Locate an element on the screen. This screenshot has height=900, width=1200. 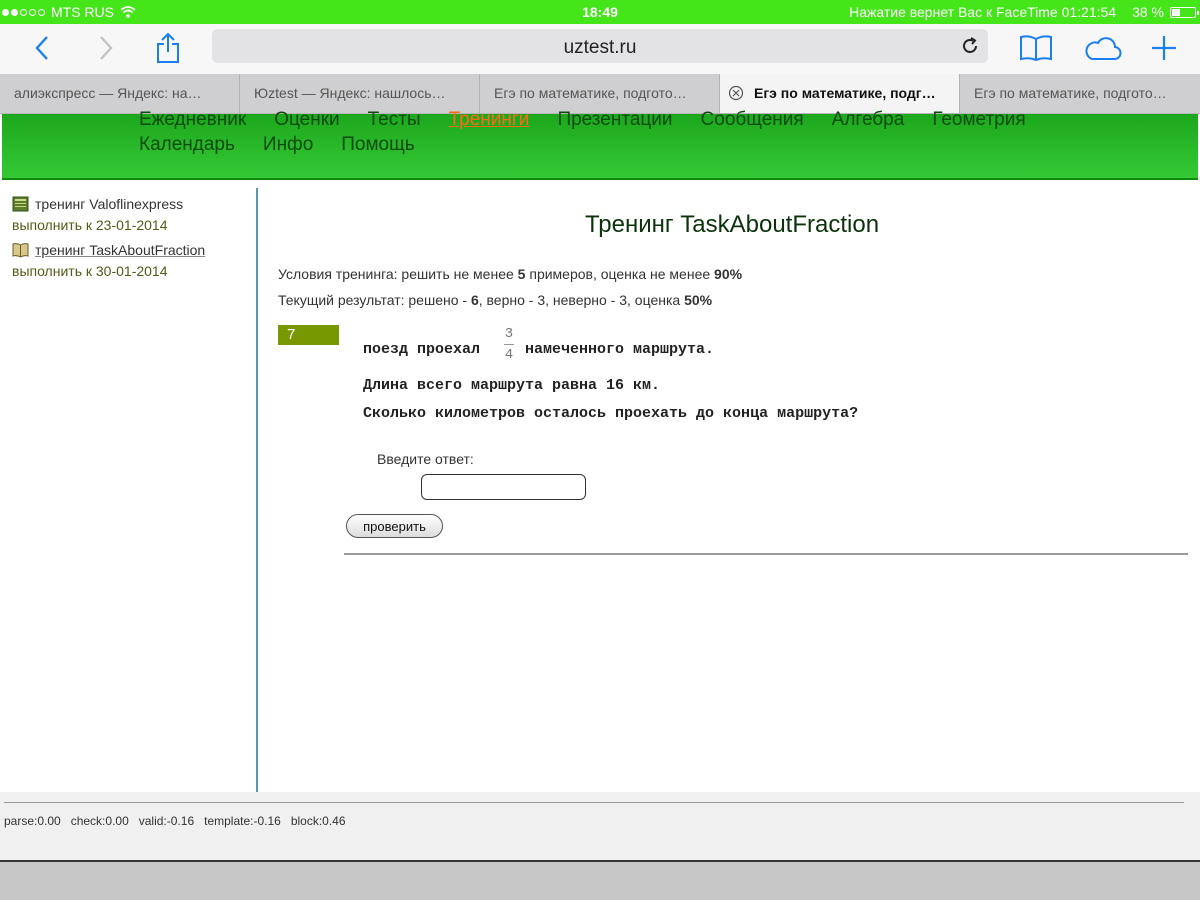
forward-button is located at coordinates (106, 48).